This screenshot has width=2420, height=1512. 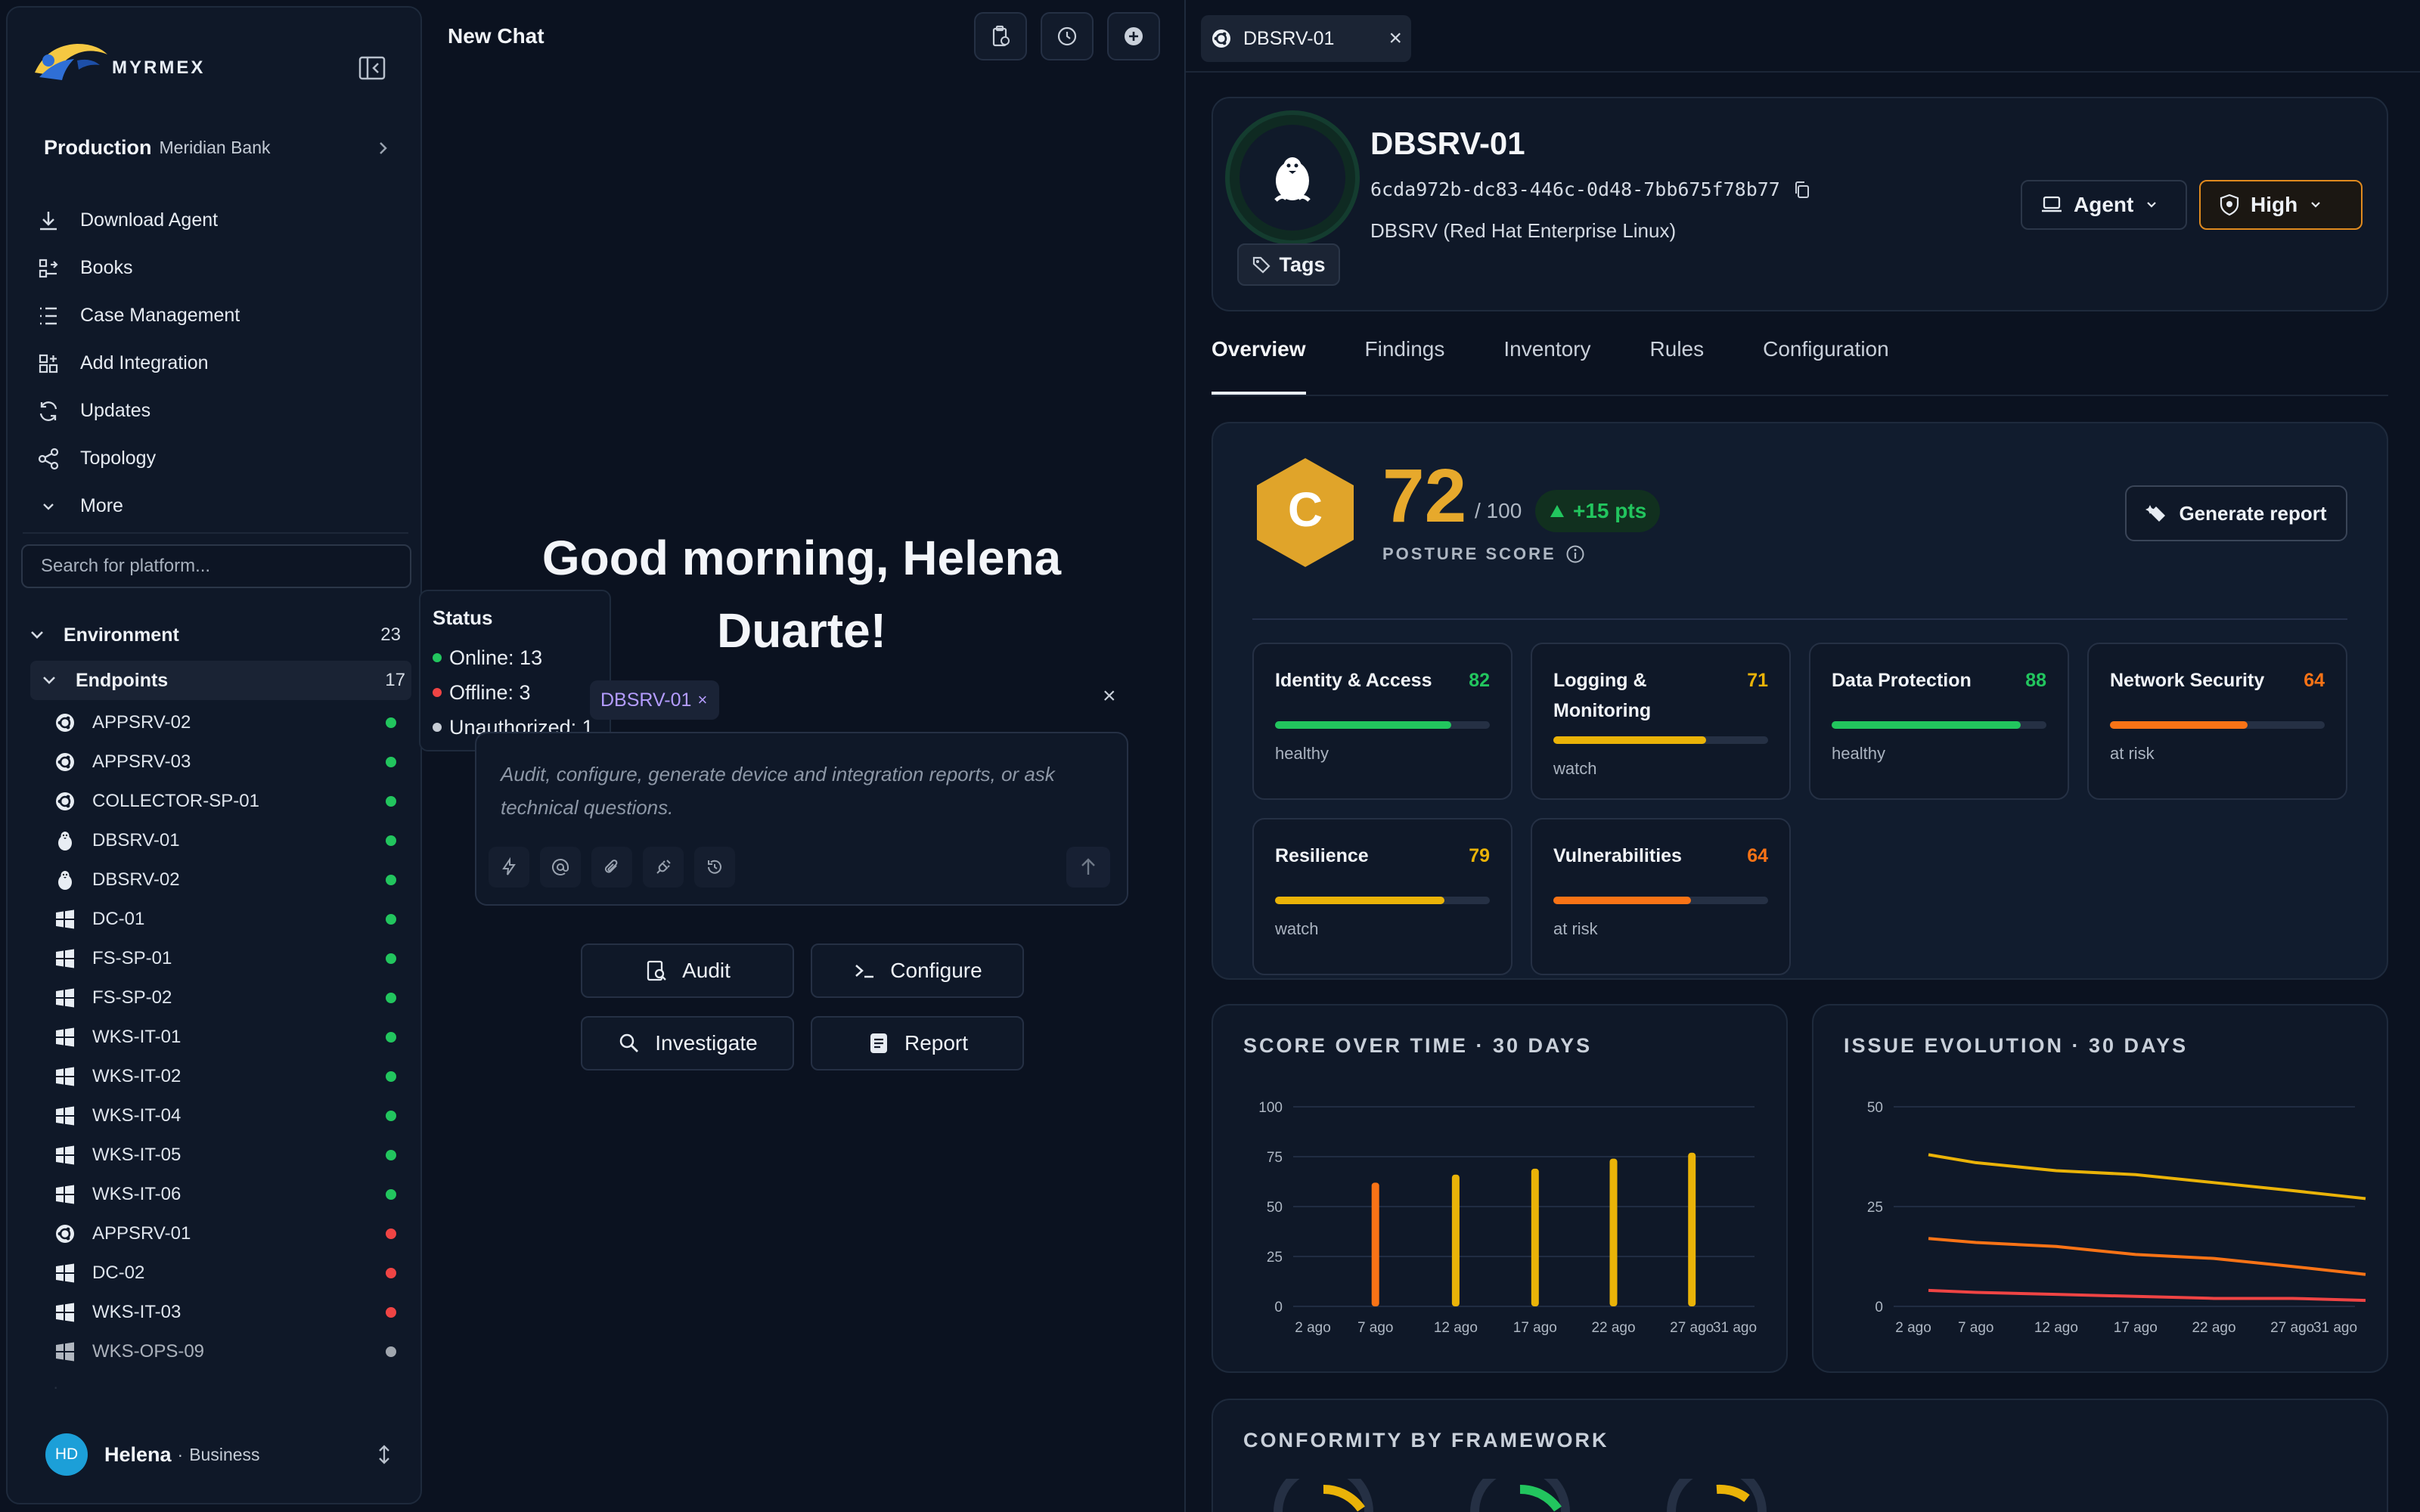 I want to click on history-tool-button, so click(x=714, y=867).